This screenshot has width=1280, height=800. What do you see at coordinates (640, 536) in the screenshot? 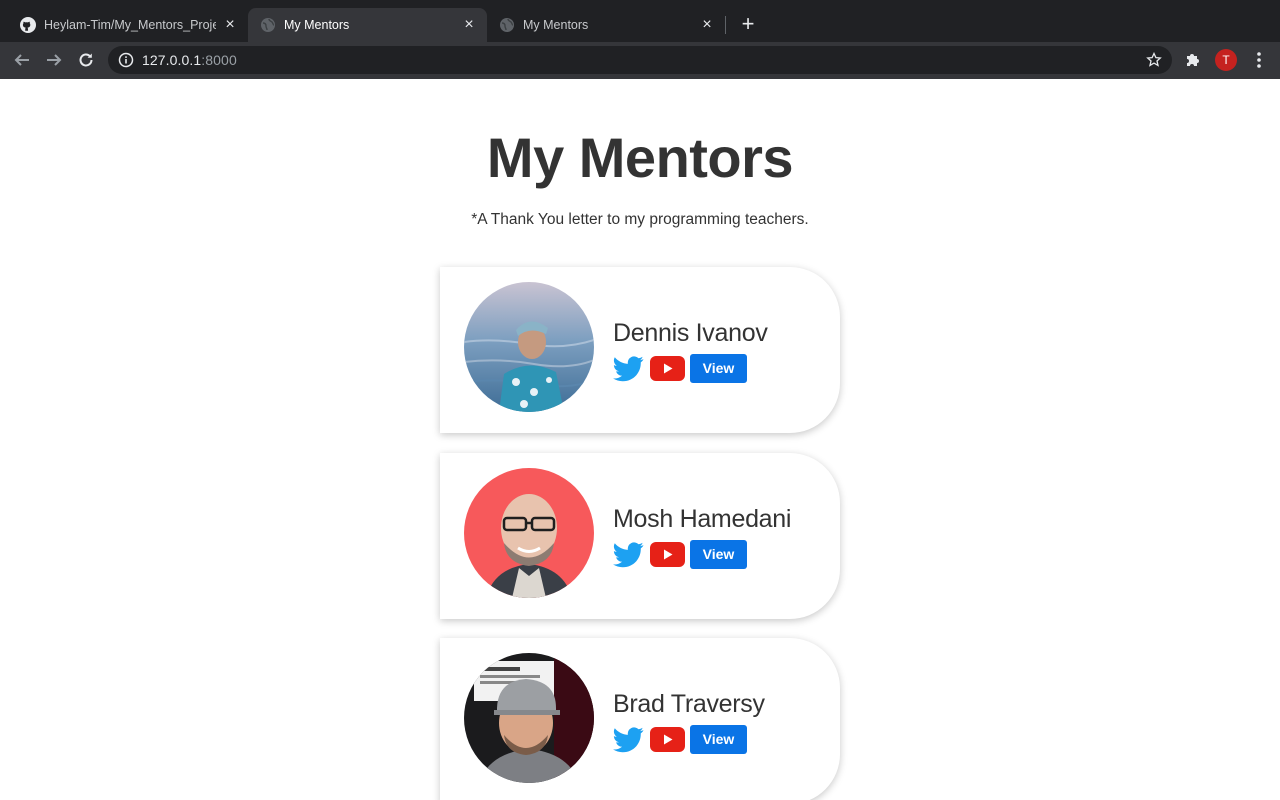
I see `mentor-card: Mosh Hamedani View` at bounding box center [640, 536].